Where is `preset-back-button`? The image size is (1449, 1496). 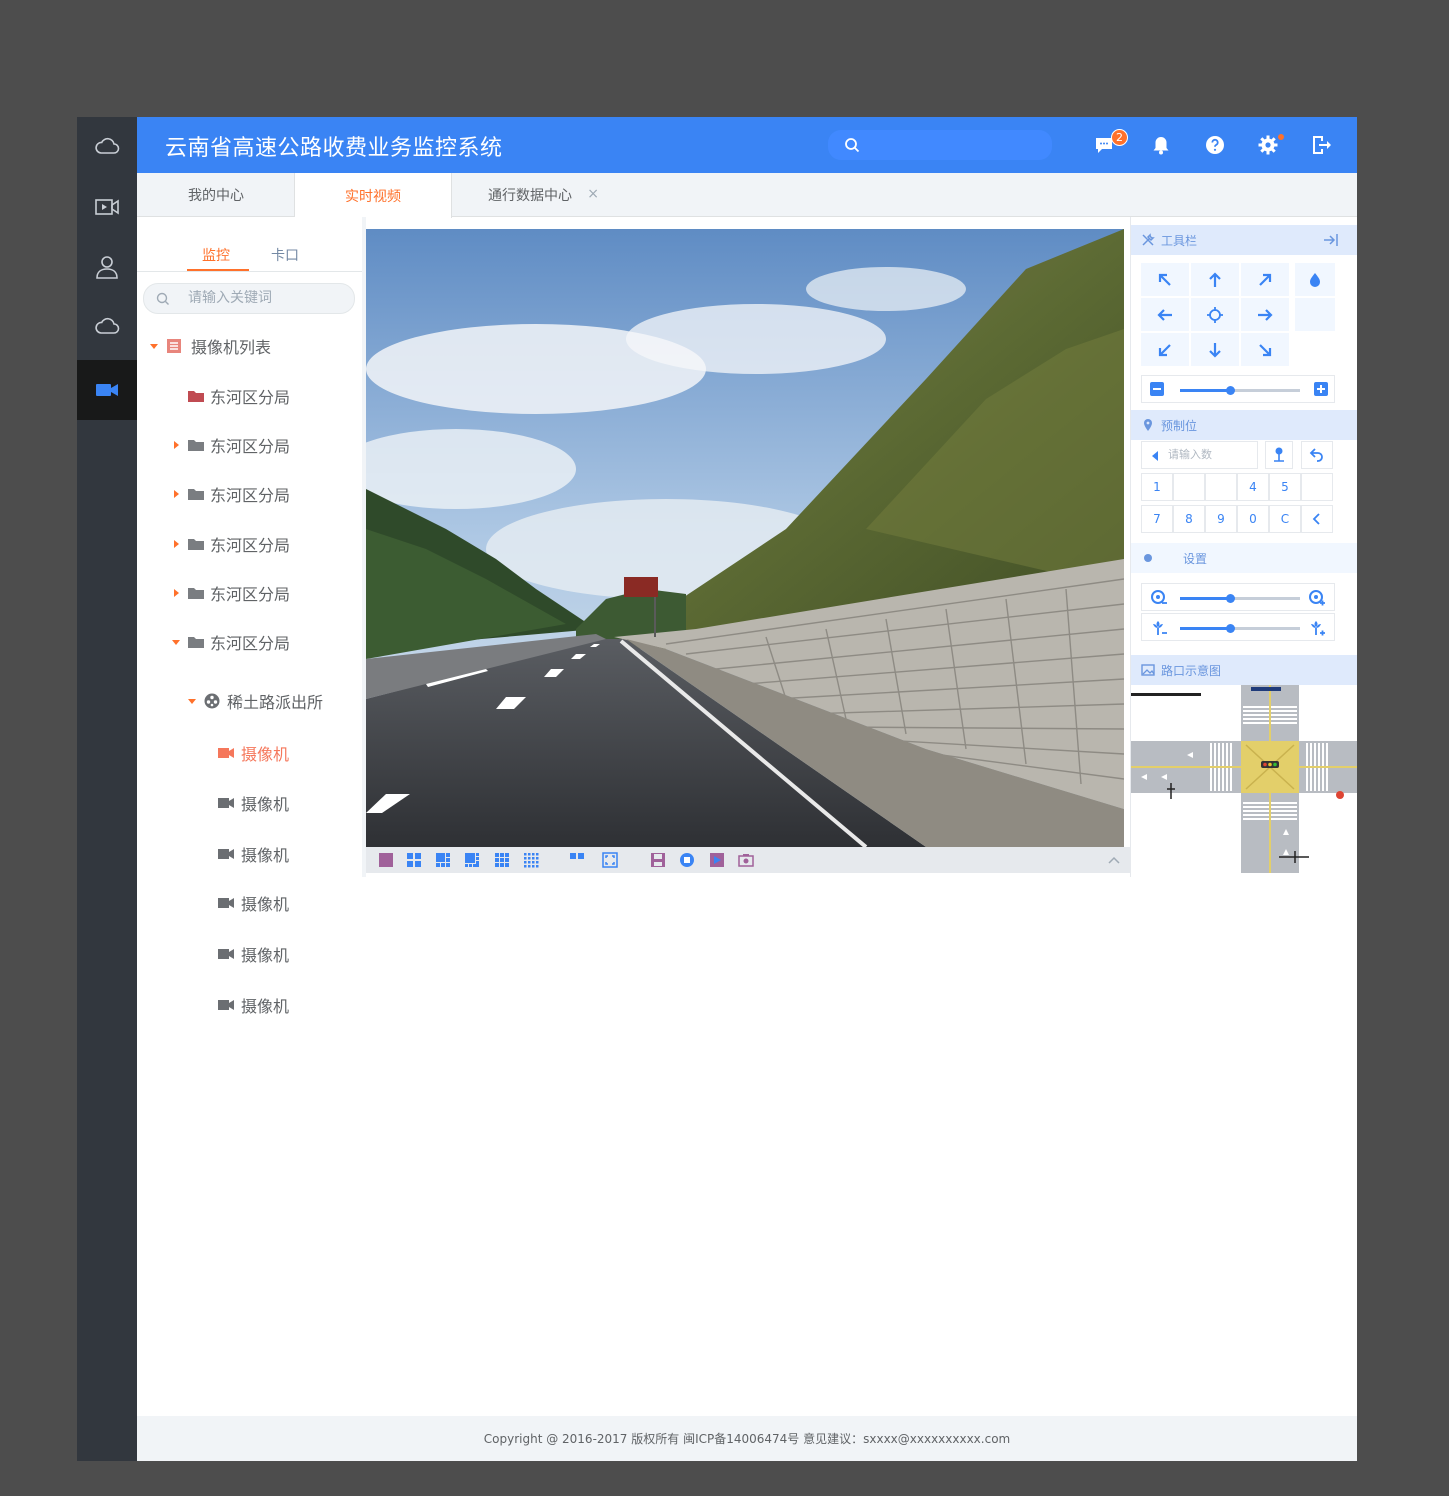 preset-back-button is located at coordinates (1317, 455).